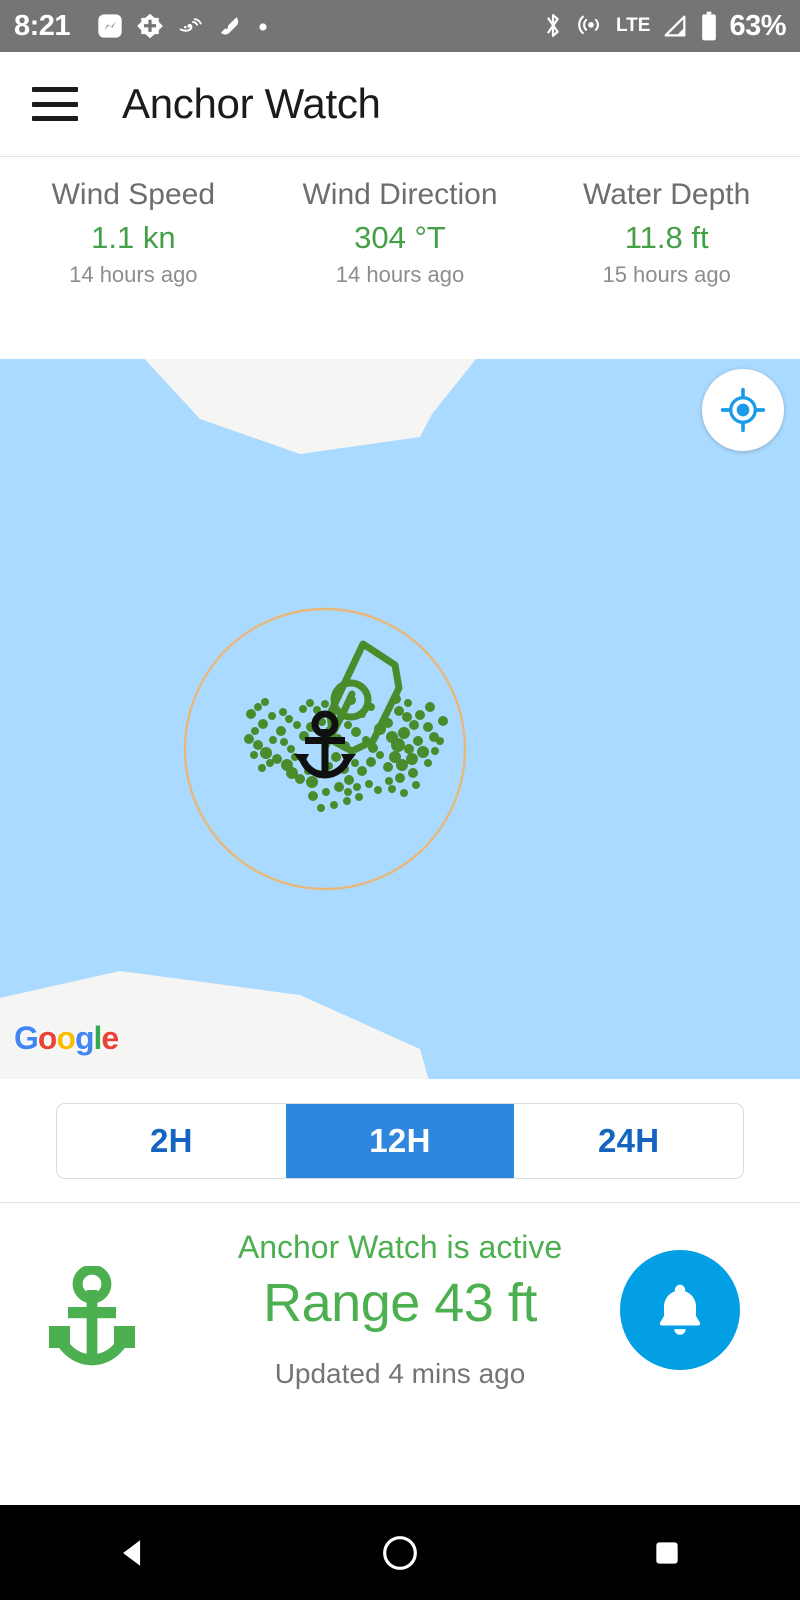  What do you see at coordinates (628, 1140) in the screenshot?
I see `time-range-option-24h: 24H` at bounding box center [628, 1140].